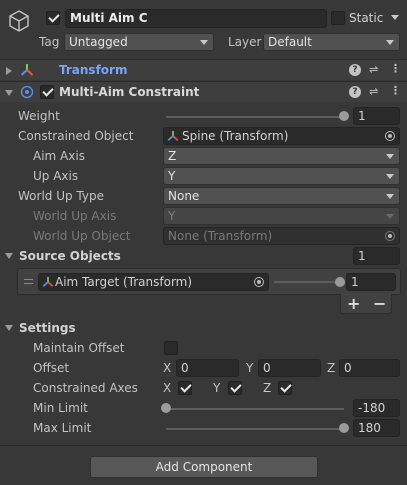 The width and height of the screenshot is (407, 485). What do you see at coordinates (245, 42) in the screenshot?
I see `layer-label: Layer` at bounding box center [245, 42].